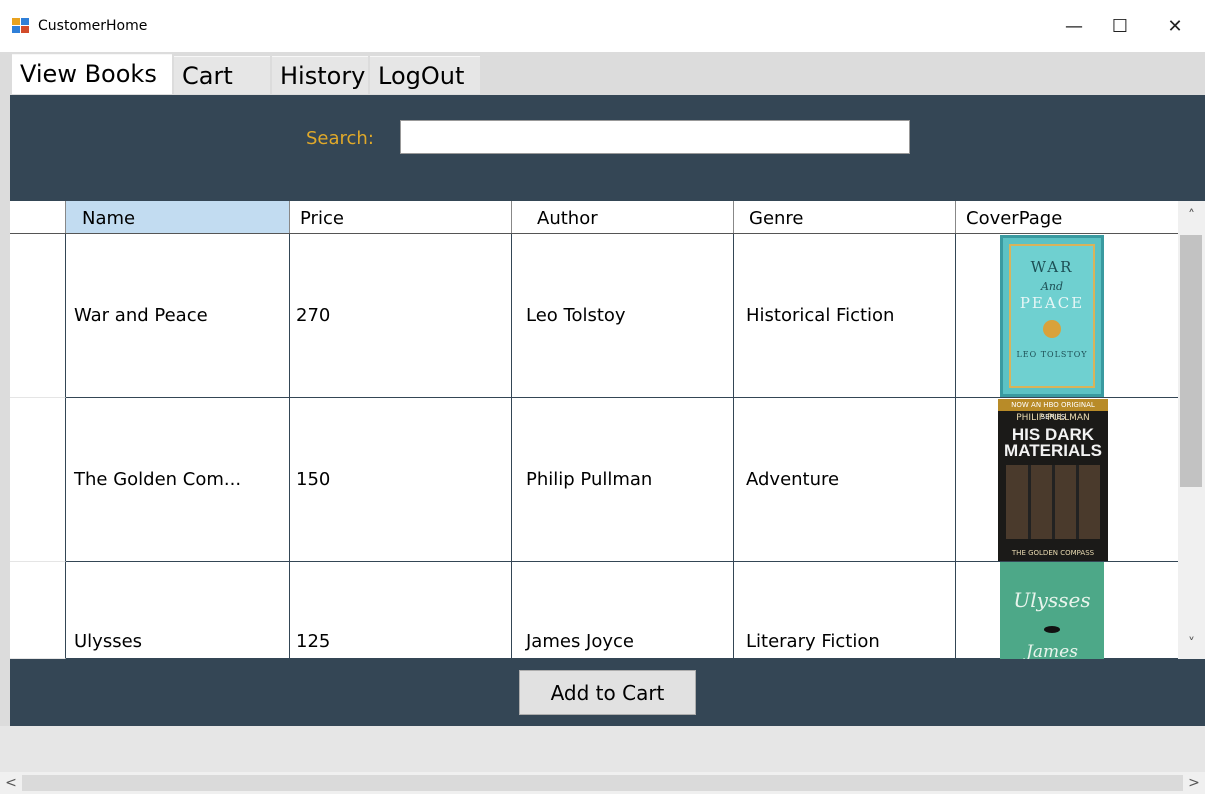 This screenshot has height=794, width=1205. What do you see at coordinates (1194, 783) in the screenshot?
I see `scroll-right-icon: >` at bounding box center [1194, 783].